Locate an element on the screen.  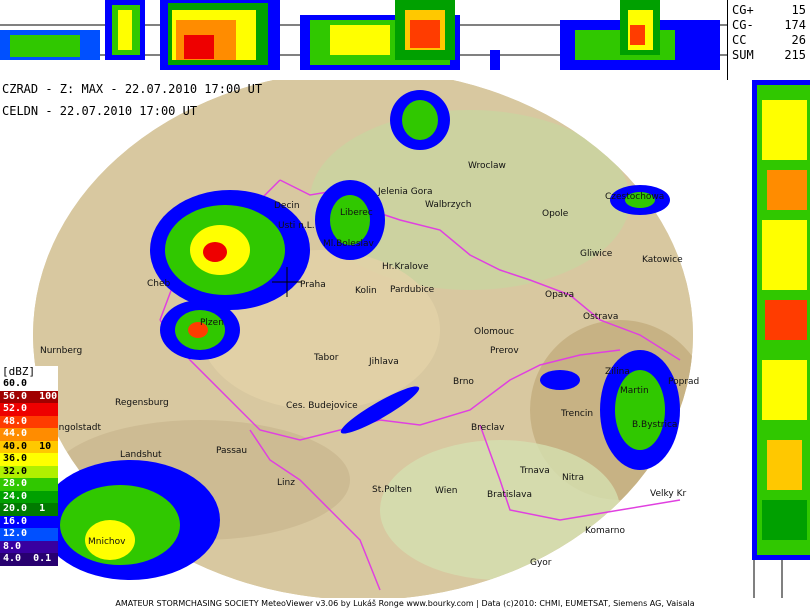
top-cross-section-graphic is located at coordinates (363, 35).